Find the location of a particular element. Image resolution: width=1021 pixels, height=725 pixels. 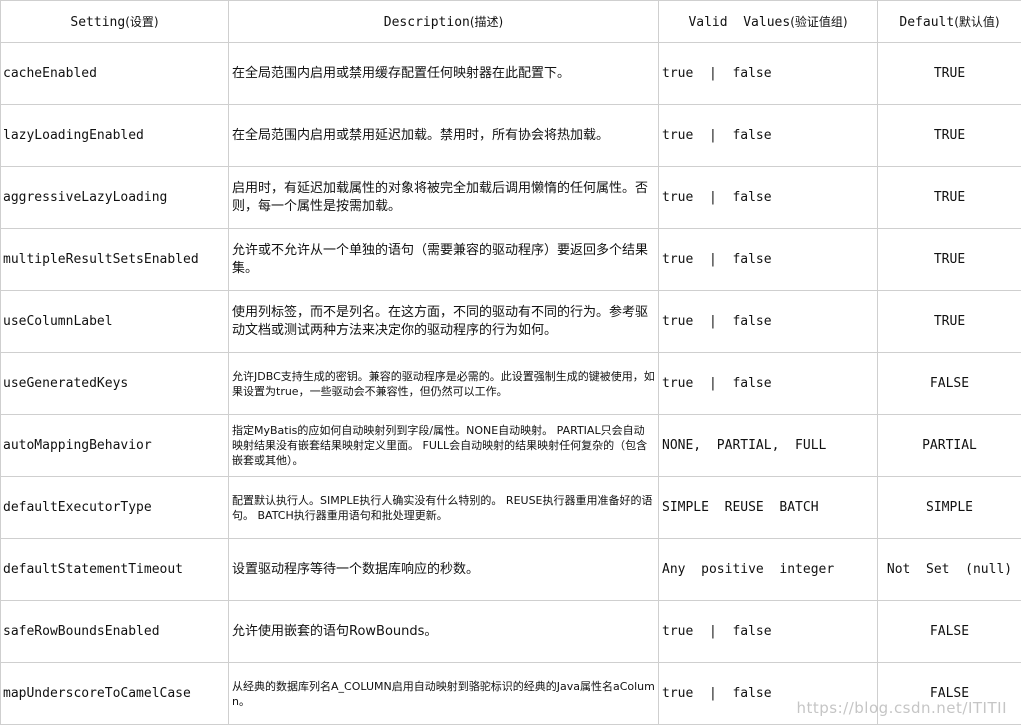

setting-valid-values: NONE, PARTIAL, FULL is located at coordinates (768, 445).